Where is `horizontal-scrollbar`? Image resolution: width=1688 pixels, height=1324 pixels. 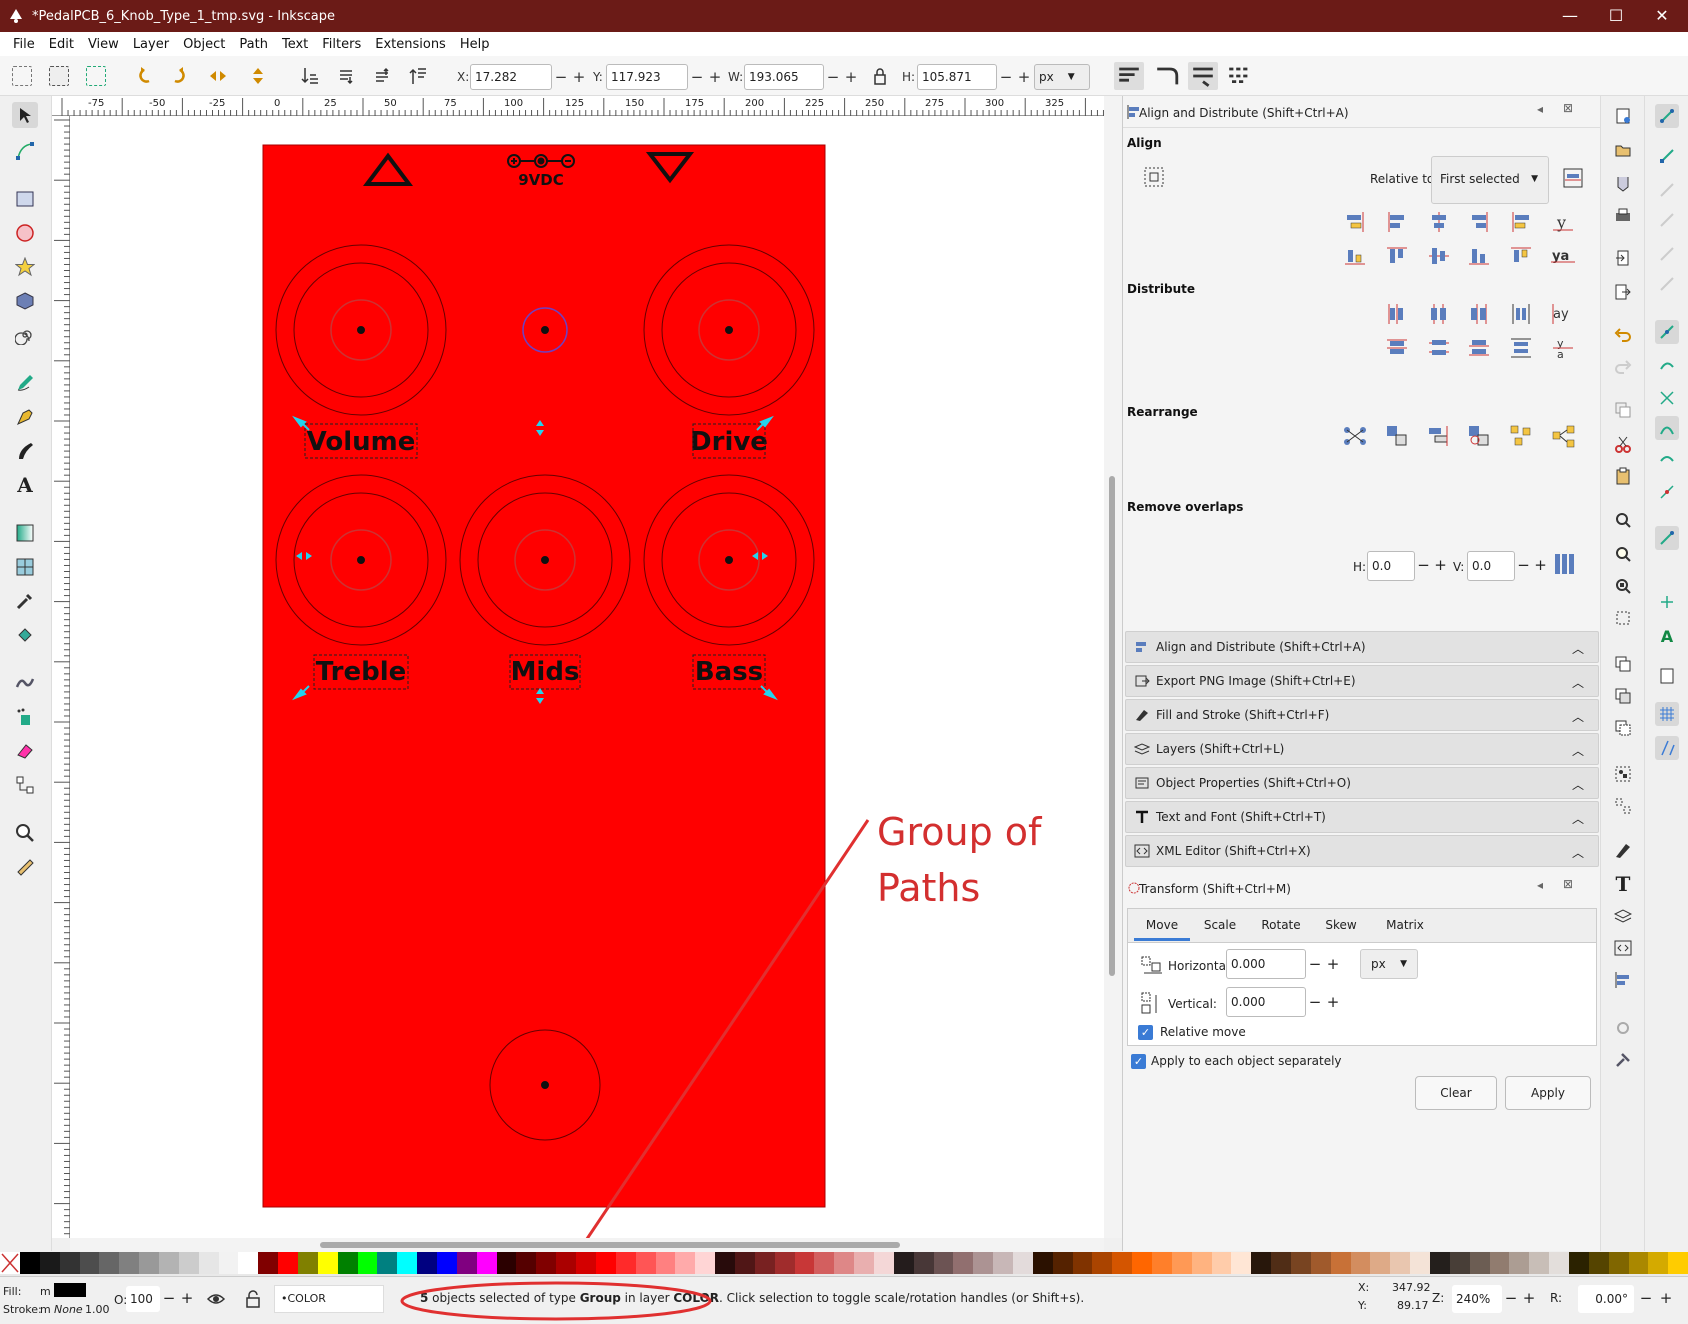
horizontal-scrollbar is located at coordinates (587, 1245).